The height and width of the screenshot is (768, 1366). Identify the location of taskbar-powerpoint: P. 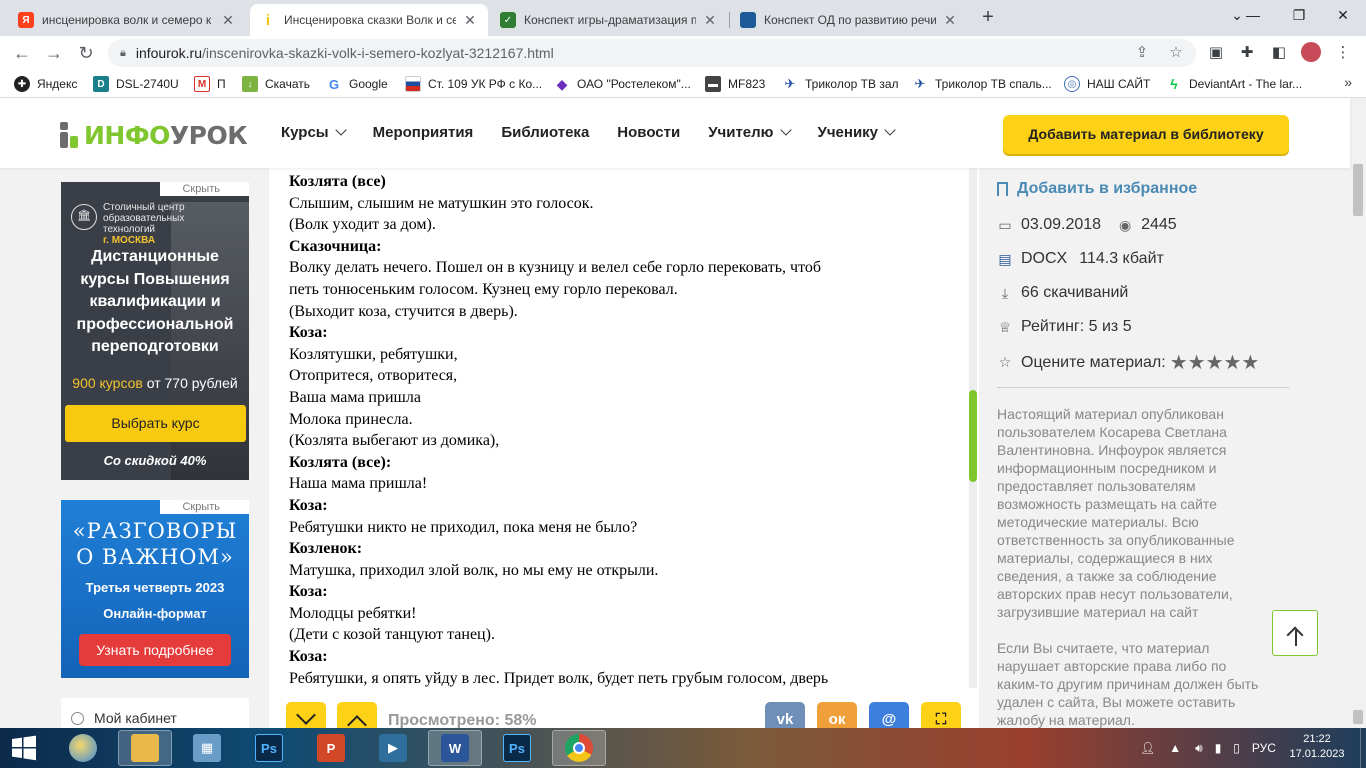
(331, 748).